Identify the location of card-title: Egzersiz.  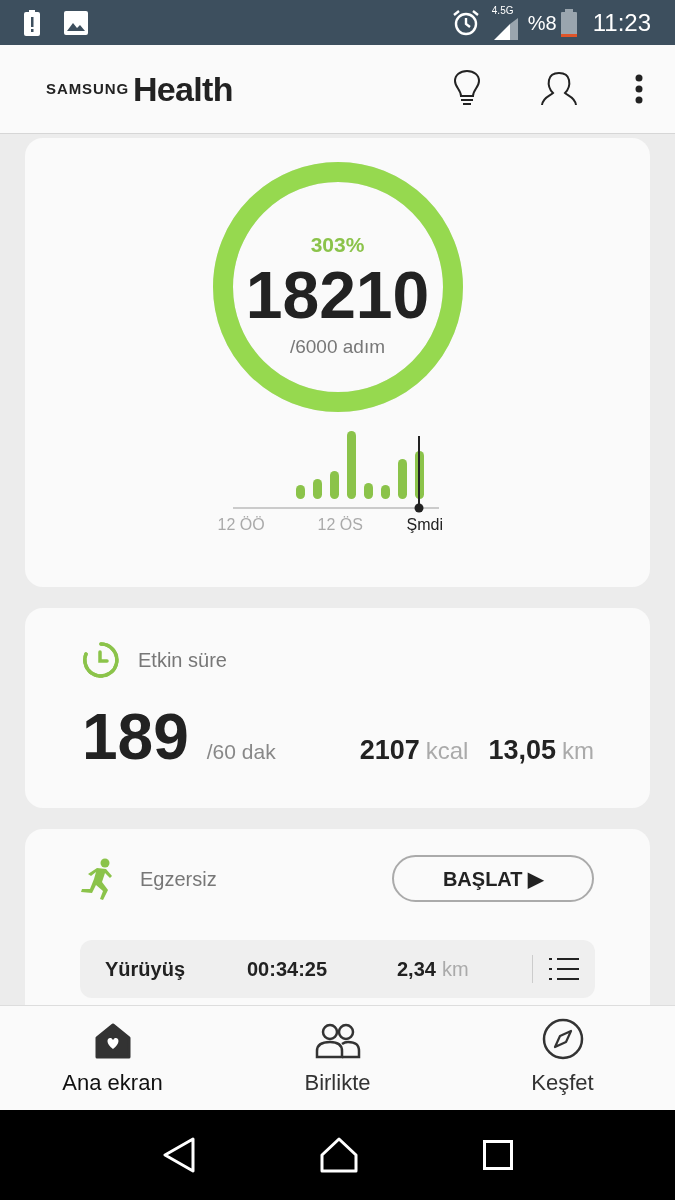
(178, 879).